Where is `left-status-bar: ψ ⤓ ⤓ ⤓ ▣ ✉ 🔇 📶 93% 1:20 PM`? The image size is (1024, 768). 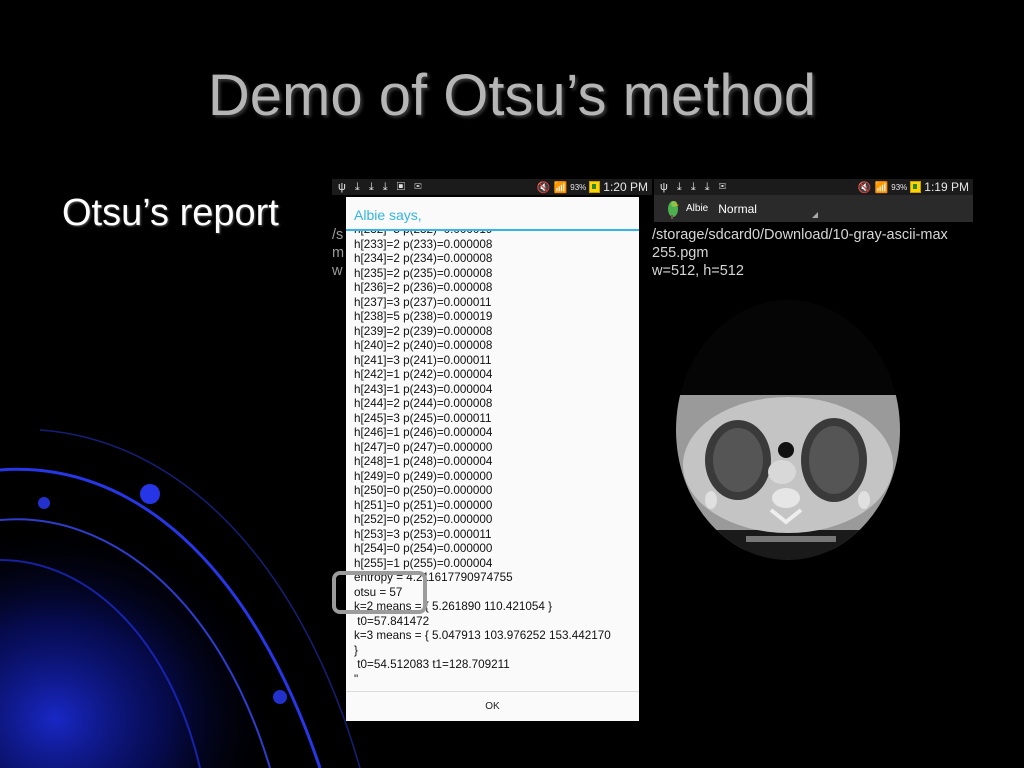 left-status-bar: ψ ⤓ ⤓ ⤓ ▣ ✉ 🔇 📶 93% 1:20 PM is located at coordinates (492, 187).